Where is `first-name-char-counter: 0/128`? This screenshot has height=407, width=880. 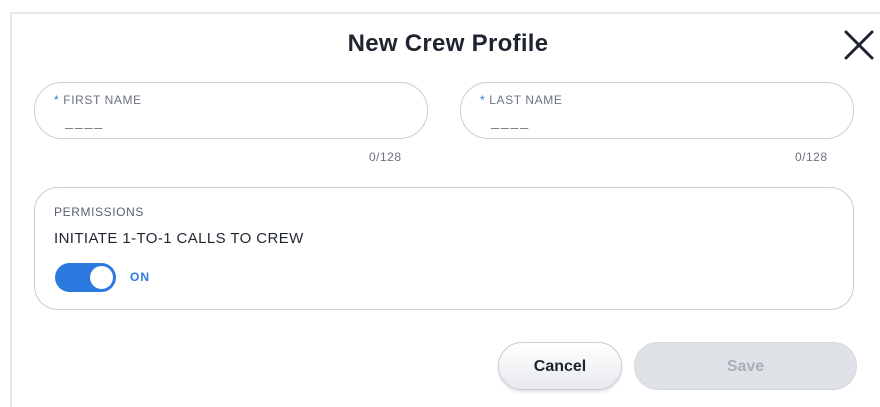 first-name-char-counter: 0/128 is located at coordinates (385, 157).